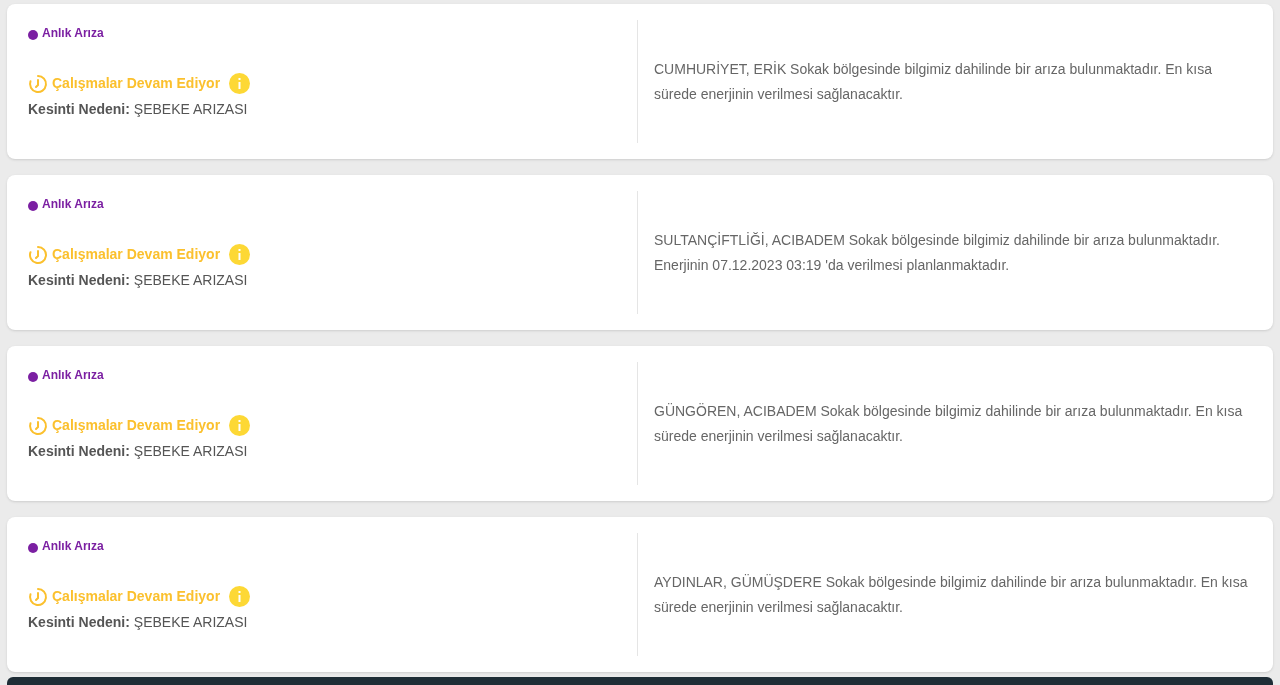 The image size is (1280, 685). Describe the element at coordinates (937, 252) in the screenshot. I see `outage-description: SULTANÇİFTLİĞİ, ACIBADEM Sokak bölgesinde bilgimiz dahilinde bir arıza bulunmaktadır. Enerjinin 07.12.2023 03:19 'da verilmesi planlanmaktadır.` at that location.